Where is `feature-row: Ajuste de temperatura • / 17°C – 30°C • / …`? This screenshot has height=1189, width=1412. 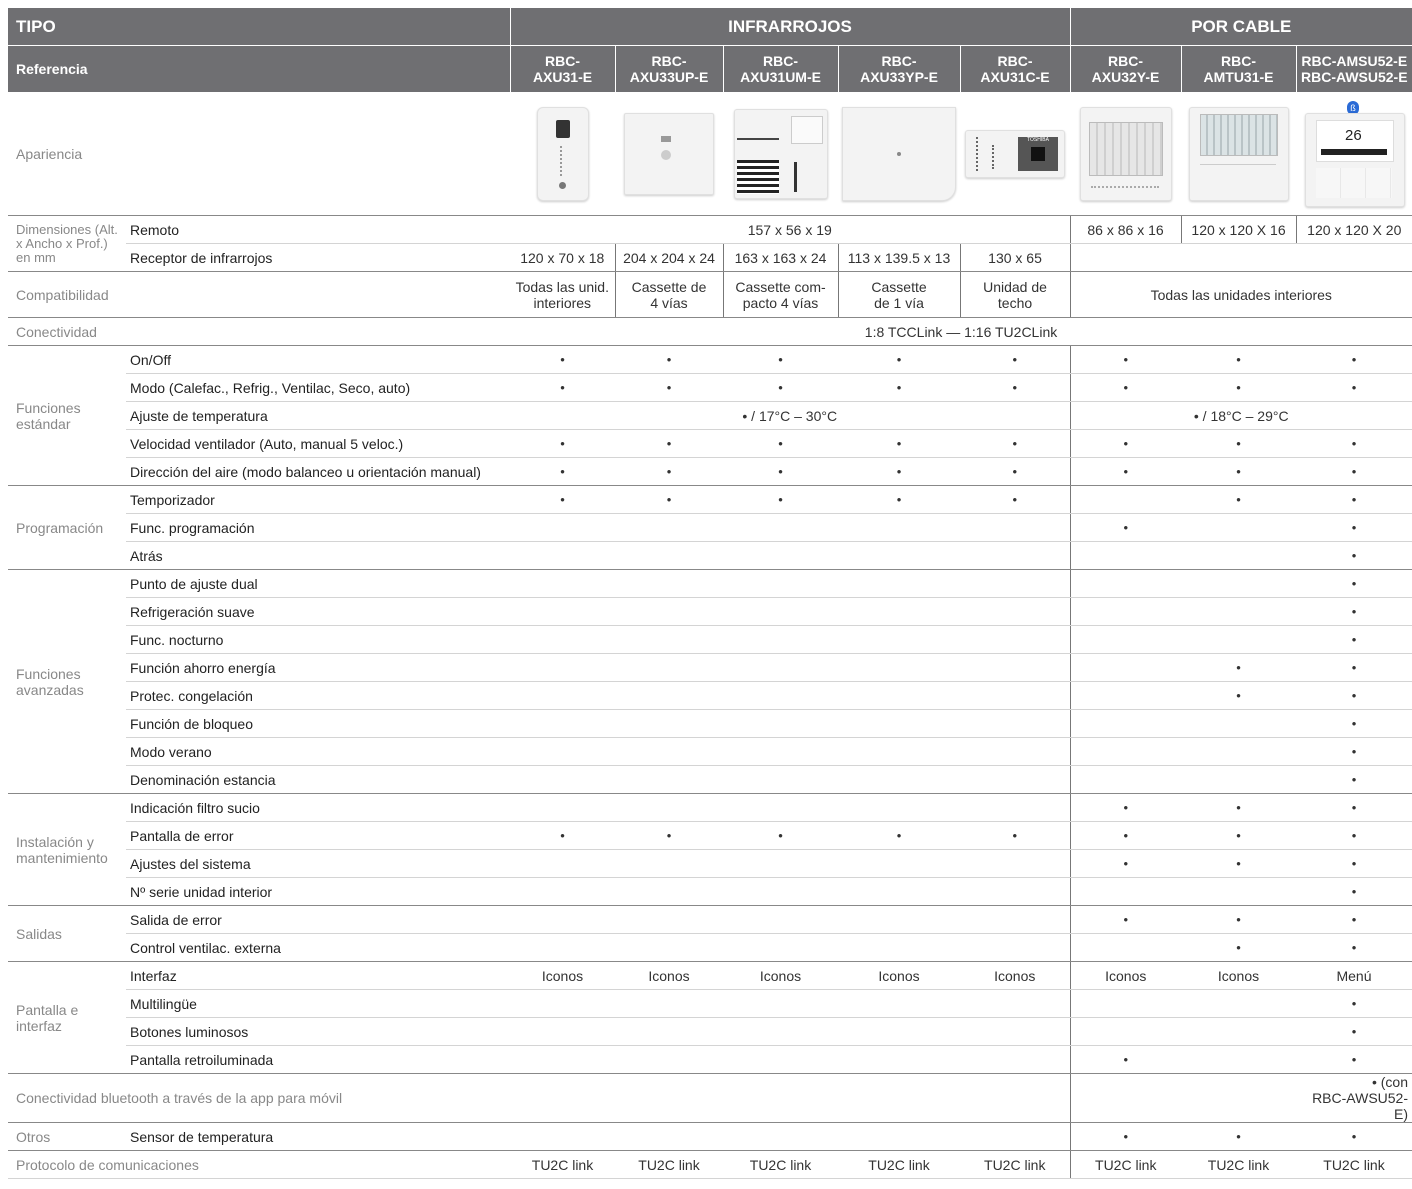
feature-row: Ajuste de temperatura • / 17°C – 30°C • / … is located at coordinates (710, 415).